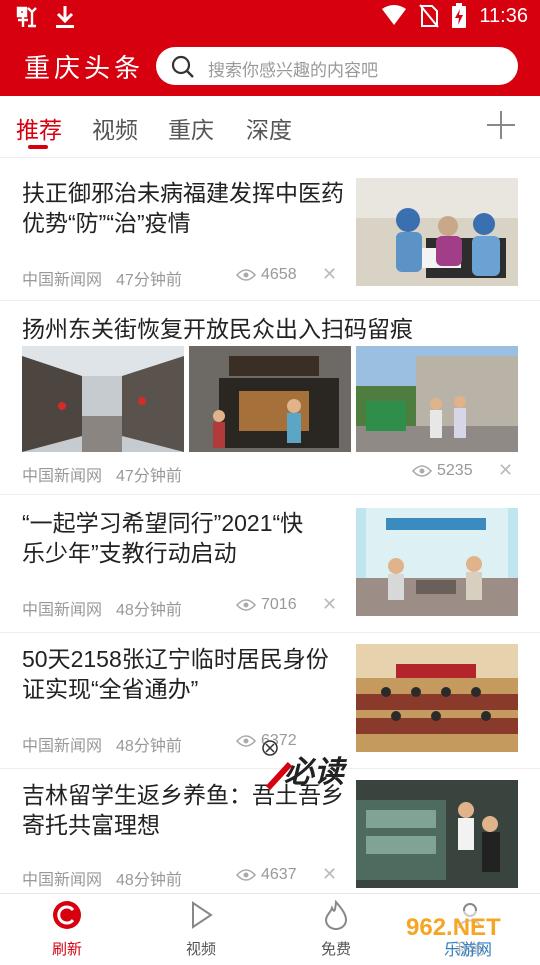 The image size is (540, 965). Describe the element at coordinates (175, 674) in the screenshot. I see `news-title: 50天2158张辽宁临时居民身份 证实现“全省通办”` at that location.